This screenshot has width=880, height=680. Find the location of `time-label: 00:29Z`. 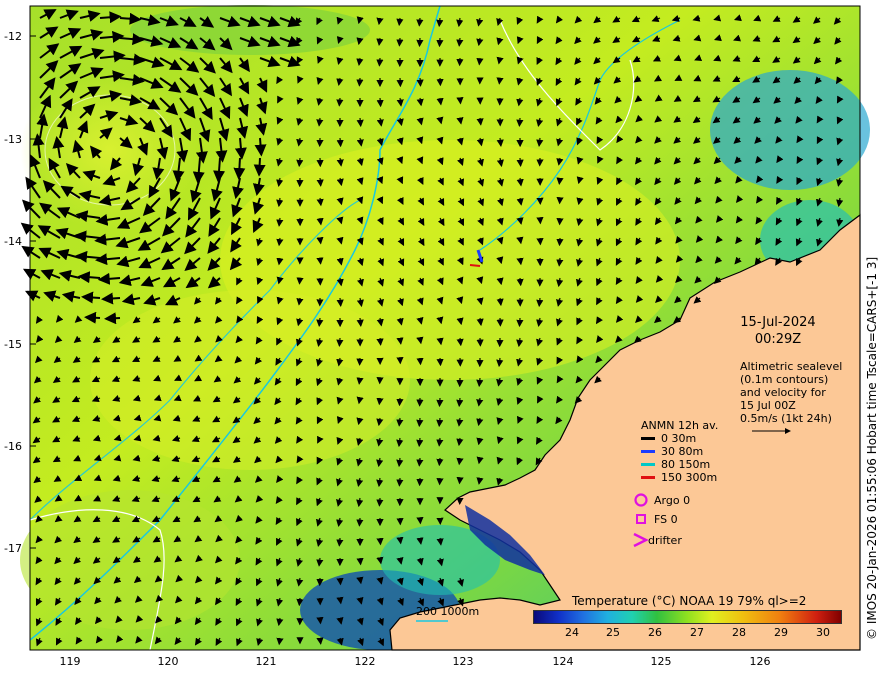

time-label: 00:29Z is located at coordinates (778, 339).